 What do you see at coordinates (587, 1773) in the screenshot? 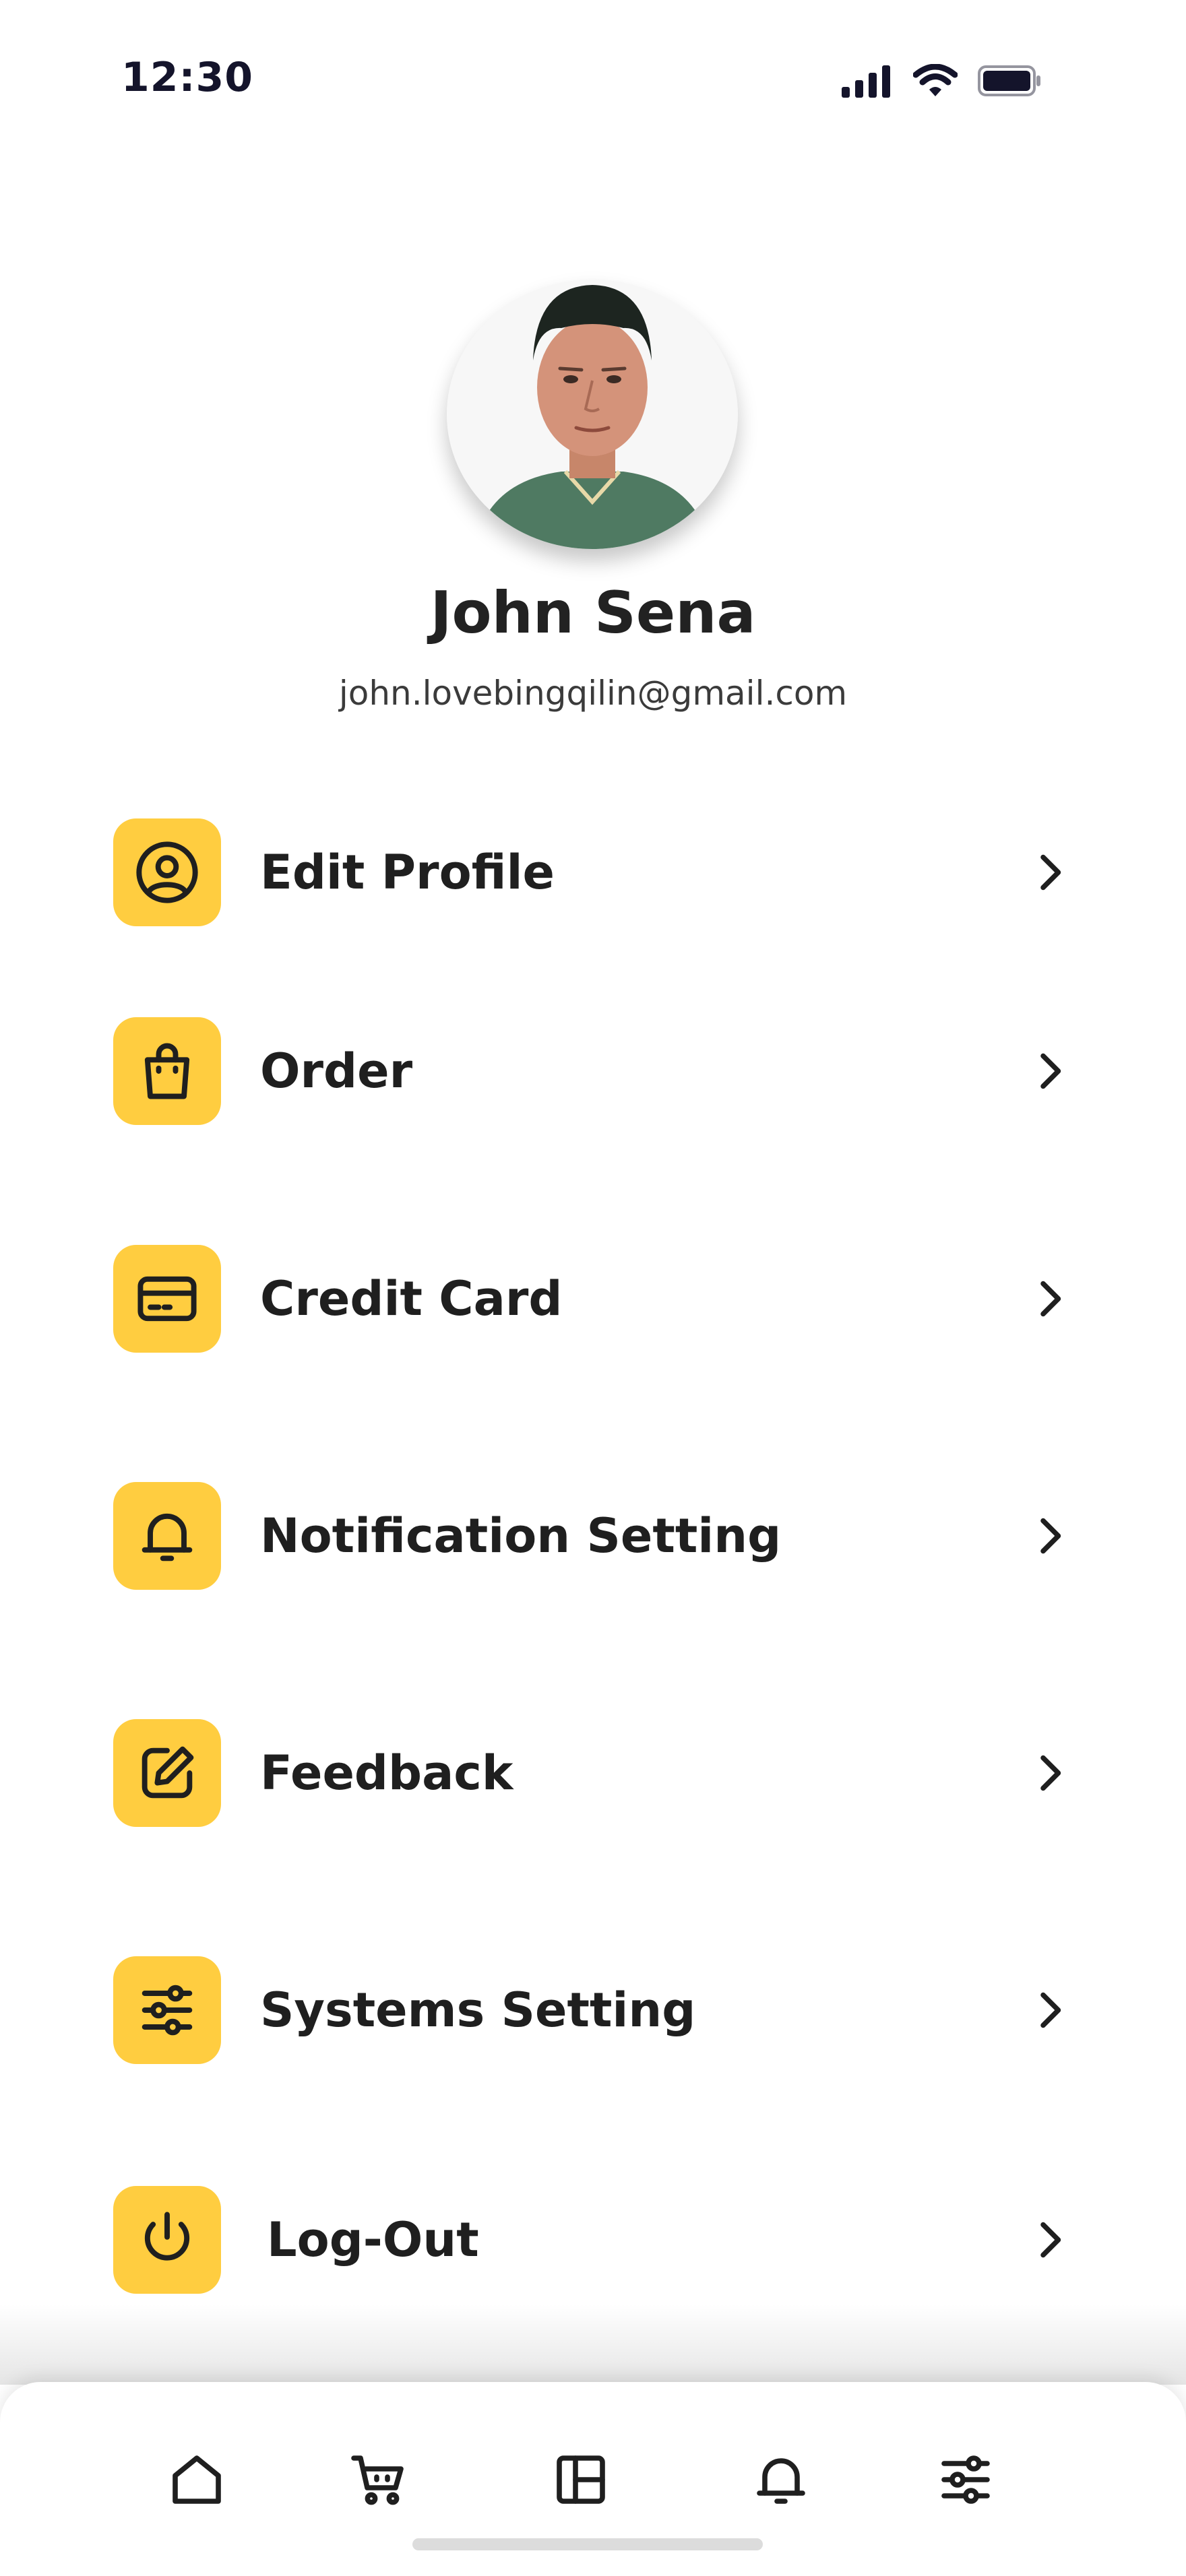
I see `menu-item-feedback: Feedback` at bounding box center [587, 1773].